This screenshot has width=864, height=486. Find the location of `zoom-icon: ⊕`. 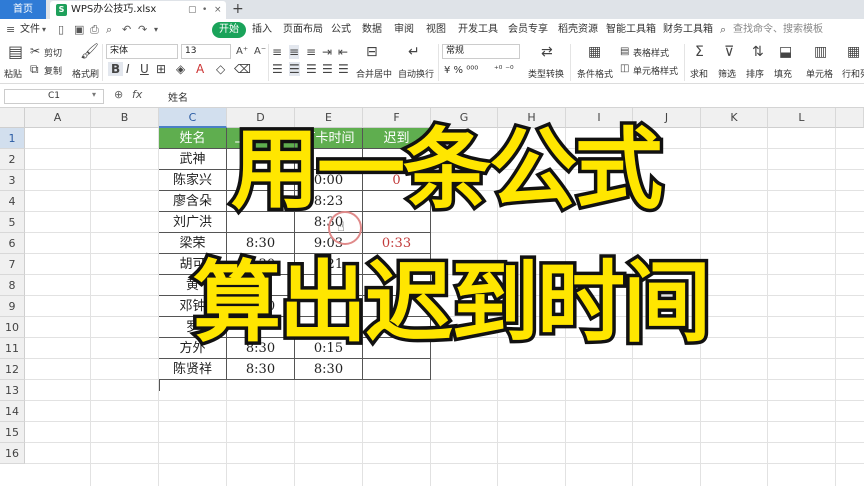

zoom-icon: ⊕ is located at coordinates (118, 94).